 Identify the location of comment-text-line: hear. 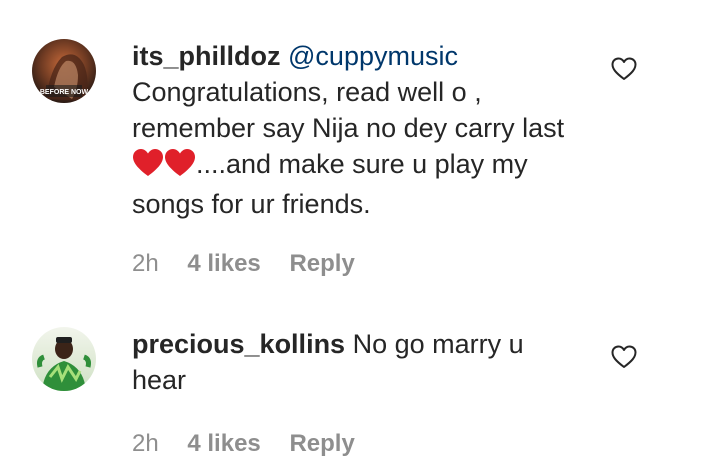
(159, 380).